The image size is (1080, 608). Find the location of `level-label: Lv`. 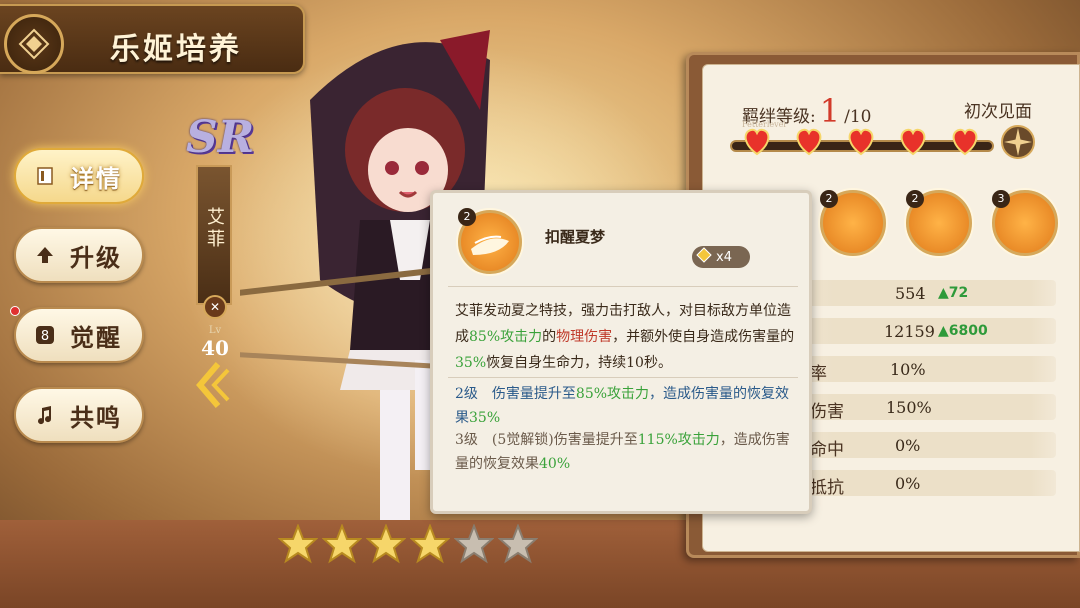

level-label: Lv is located at coordinates (215, 330).